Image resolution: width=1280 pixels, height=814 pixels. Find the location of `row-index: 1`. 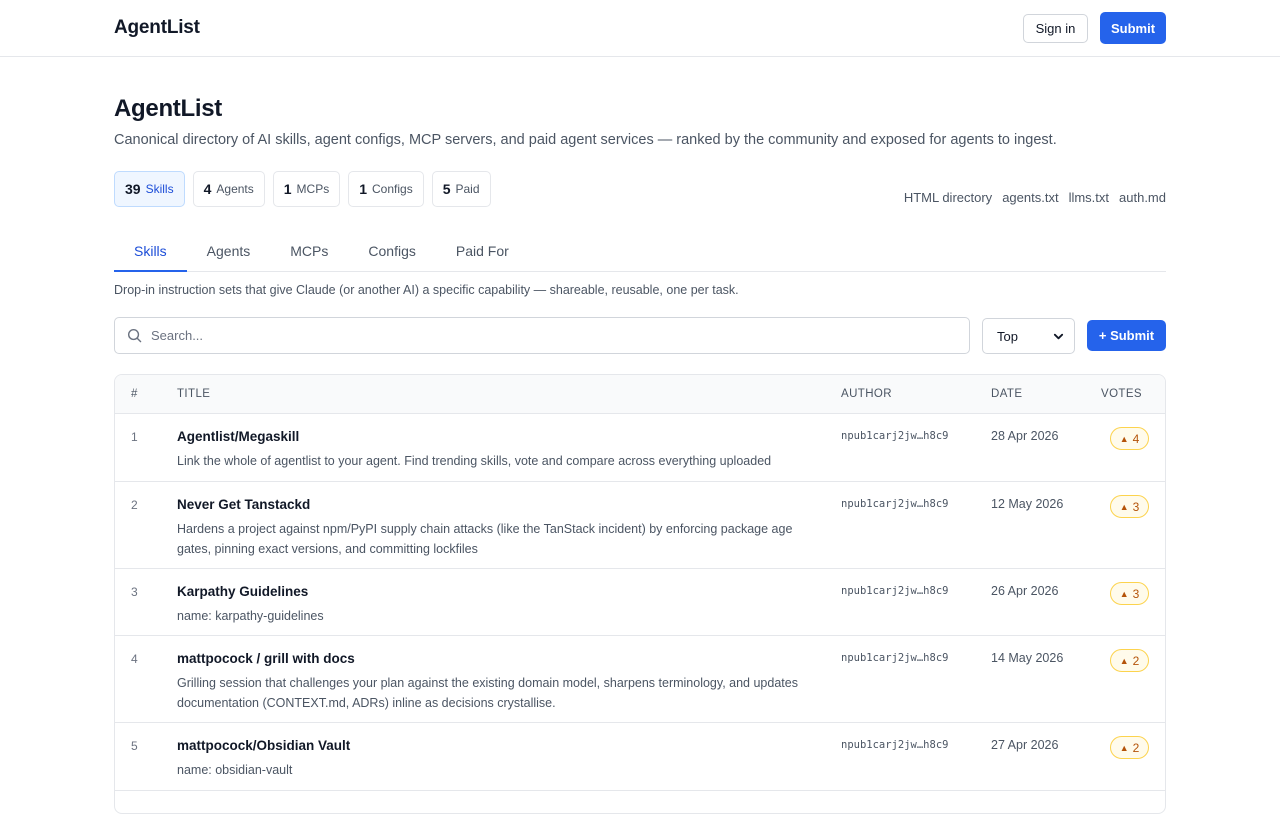

row-index: 1 is located at coordinates (134, 437).